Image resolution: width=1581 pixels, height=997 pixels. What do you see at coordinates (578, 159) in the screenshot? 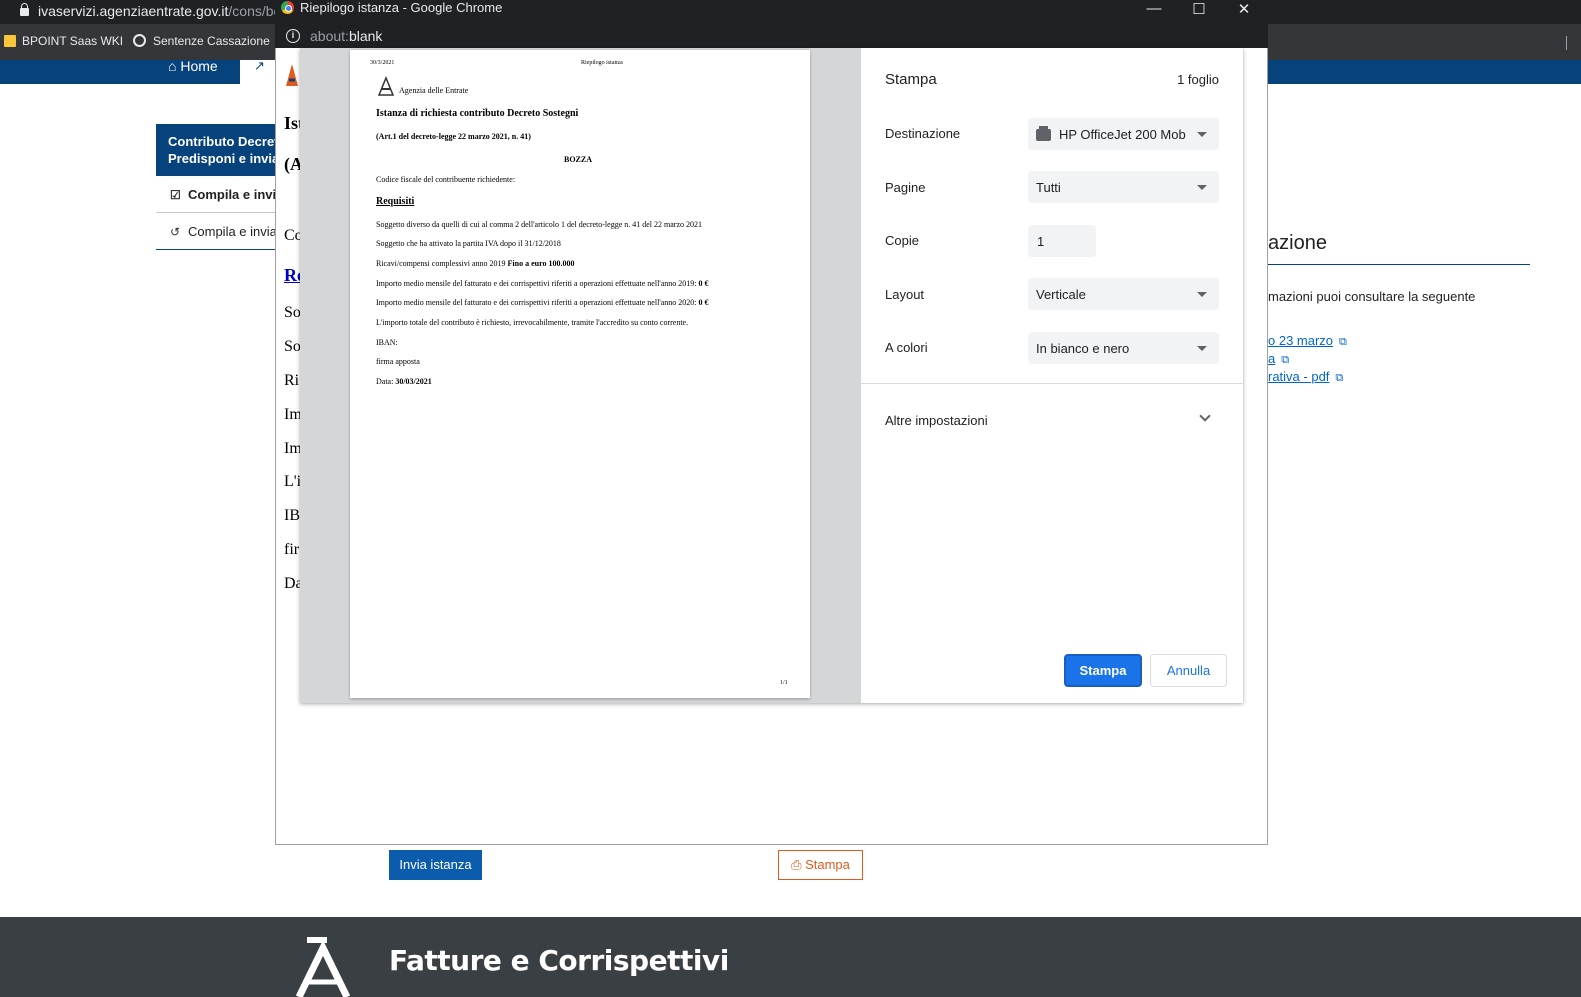
I see `page-draft: BOZZA` at bounding box center [578, 159].